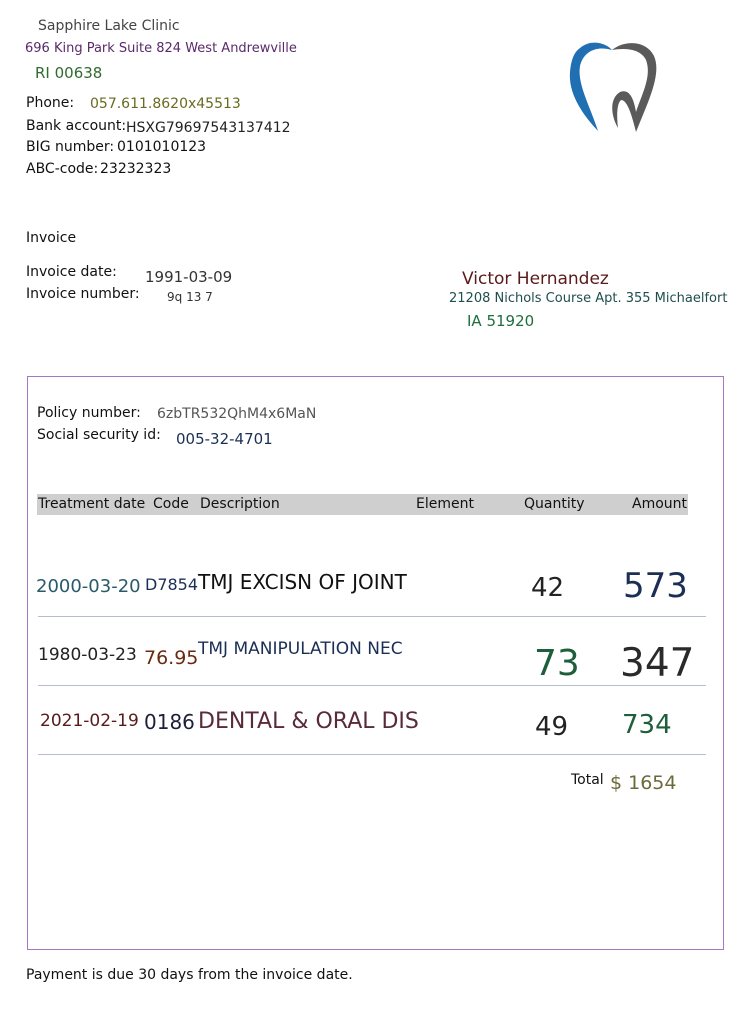 The width and height of the screenshot is (753, 1011). I want to click on policy-number-value: 6zbTR532QhM4x6MaN, so click(237, 414).